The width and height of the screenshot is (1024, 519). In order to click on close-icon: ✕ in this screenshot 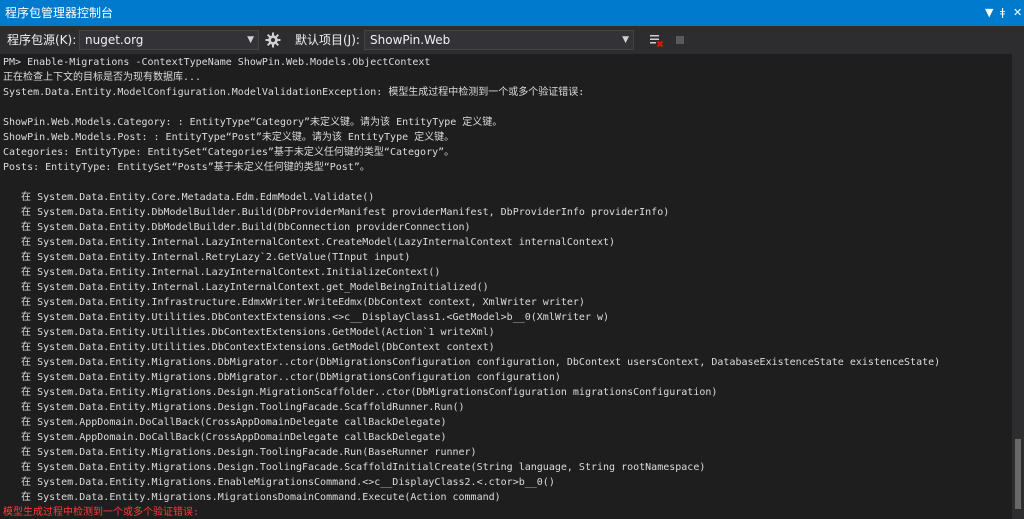, I will do `click(1017, 13)`.